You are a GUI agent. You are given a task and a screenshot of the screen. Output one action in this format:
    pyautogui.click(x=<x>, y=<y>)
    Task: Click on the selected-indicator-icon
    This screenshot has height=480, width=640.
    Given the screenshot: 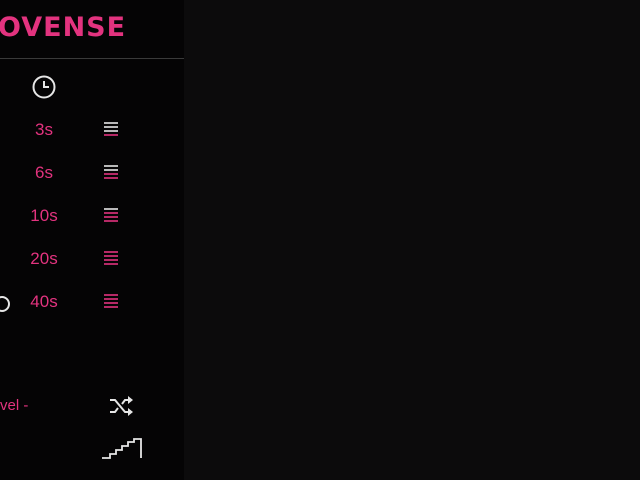 What is the action you would take?
    pyautogui.click(x=5, y=304)
    